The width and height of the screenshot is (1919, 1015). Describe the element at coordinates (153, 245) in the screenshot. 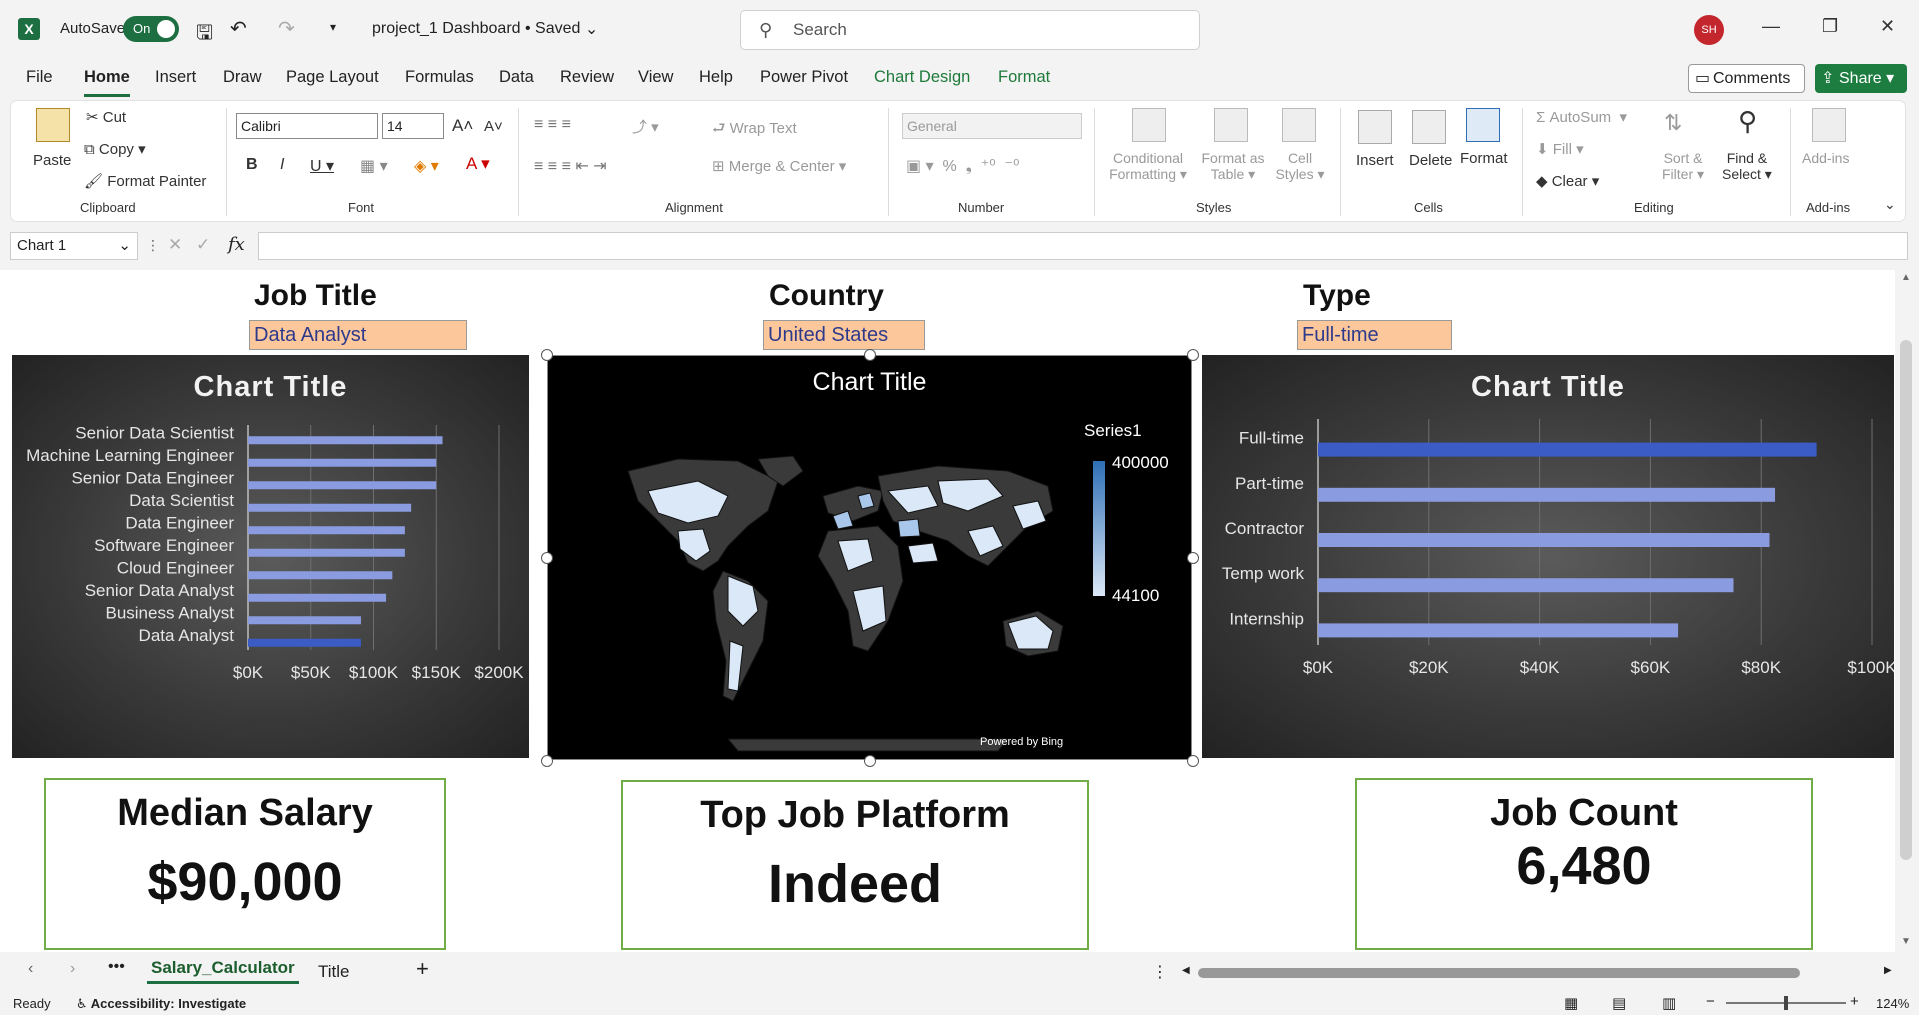

I see `more-icon: ⋮` at that location.